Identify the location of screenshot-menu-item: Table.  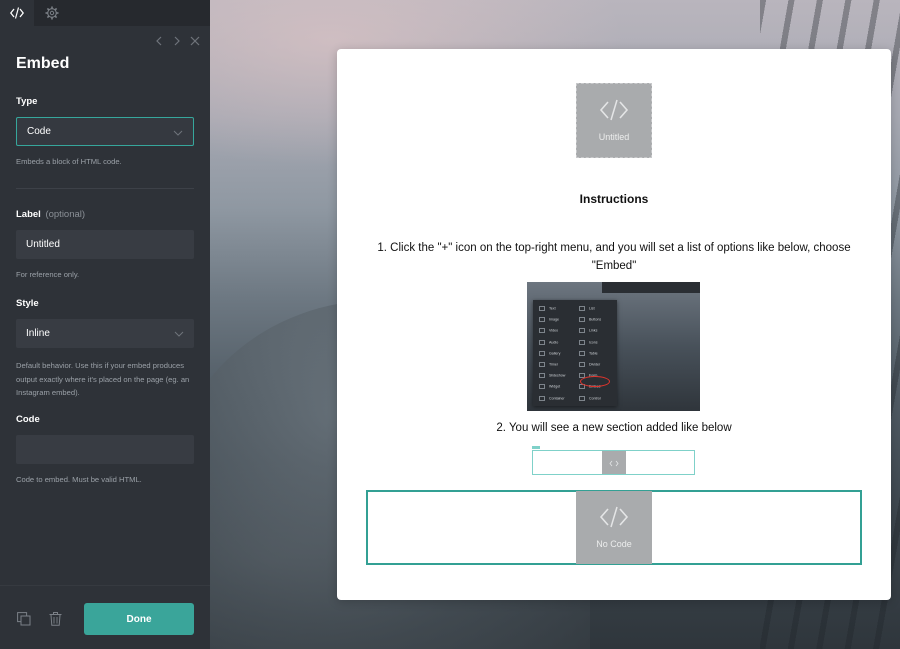
(588, 353).